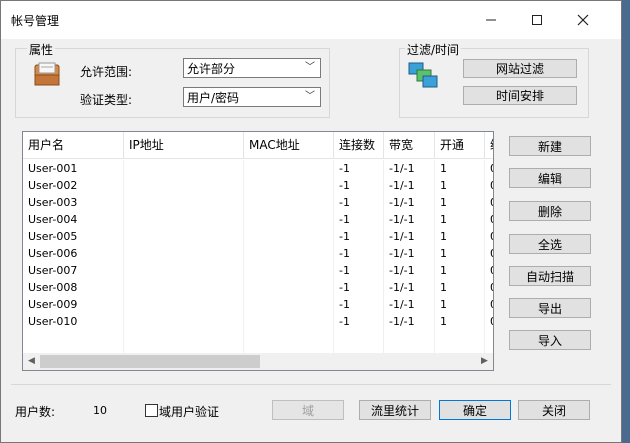  What do you see at coordinates (311, 20) in the screenshot?
I see `title-bar: 帐号管理` at bounding box center [311, 20].